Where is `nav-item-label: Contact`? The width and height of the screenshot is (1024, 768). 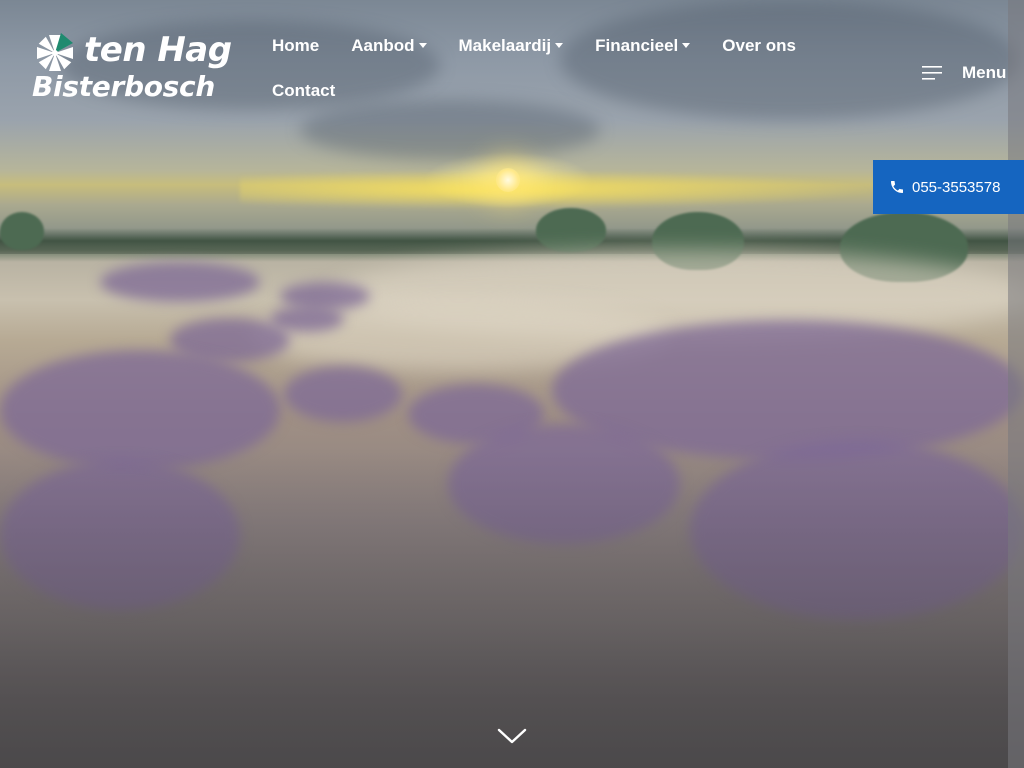 nav-item-label: Contact is located at coordinates (304, 90).